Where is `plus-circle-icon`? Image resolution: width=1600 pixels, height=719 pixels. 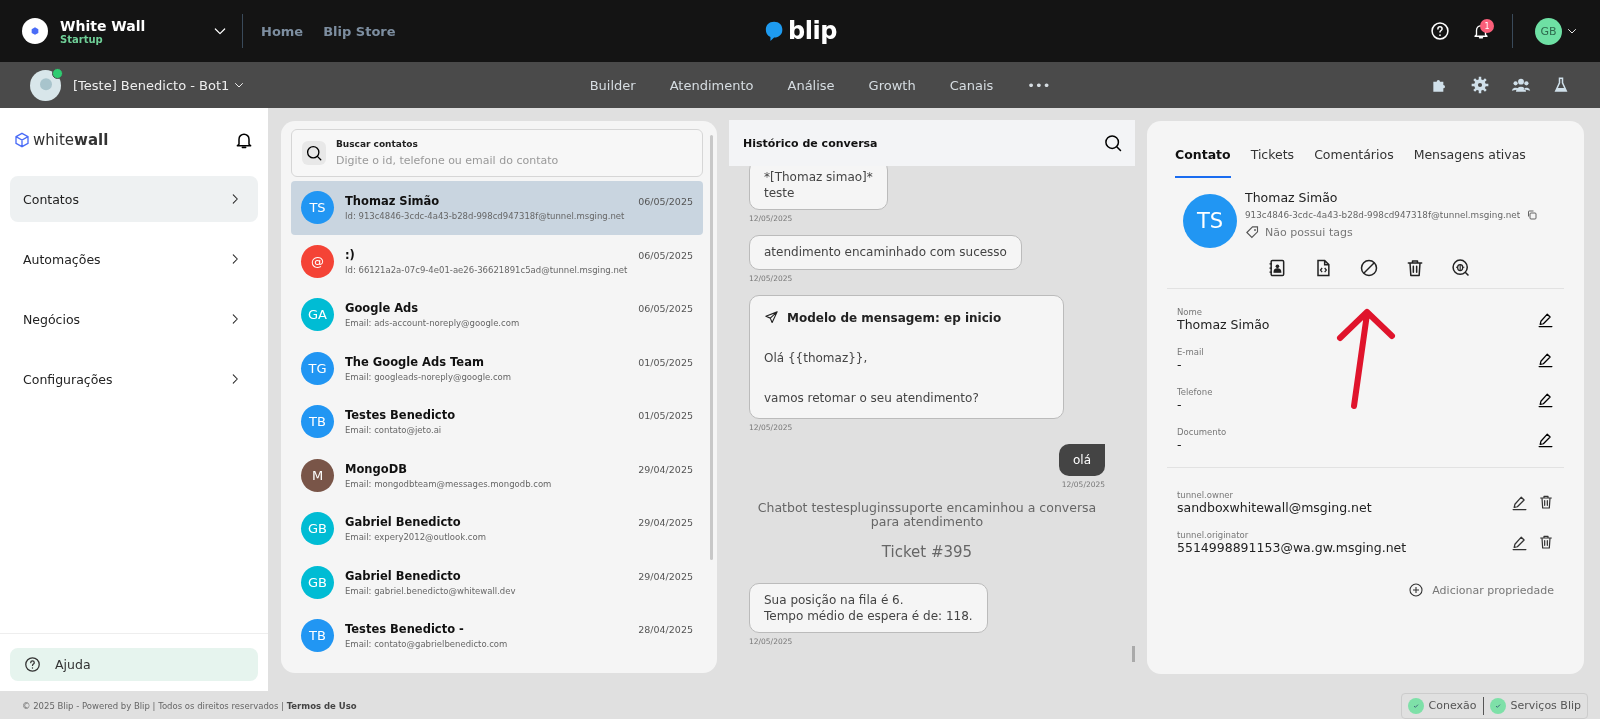 plus-circle-icon is located at coordinates (1416, 590).